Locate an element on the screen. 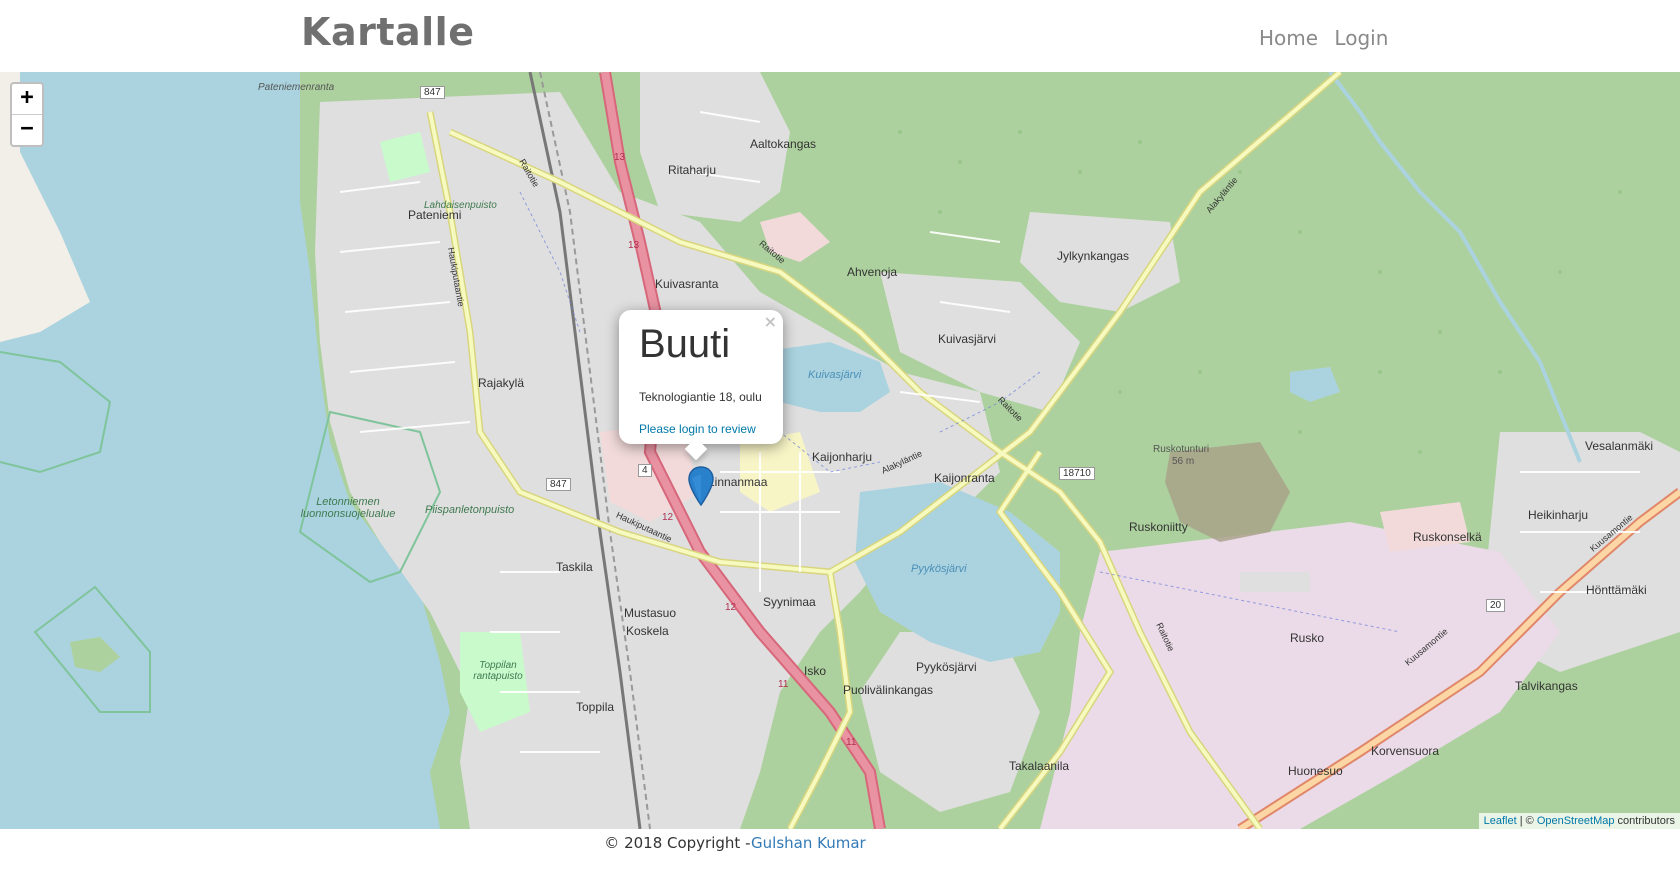 The height and width of the screenshot is (890, 1680). map-label: Aaltokangas is located at coordinates (783, 144).